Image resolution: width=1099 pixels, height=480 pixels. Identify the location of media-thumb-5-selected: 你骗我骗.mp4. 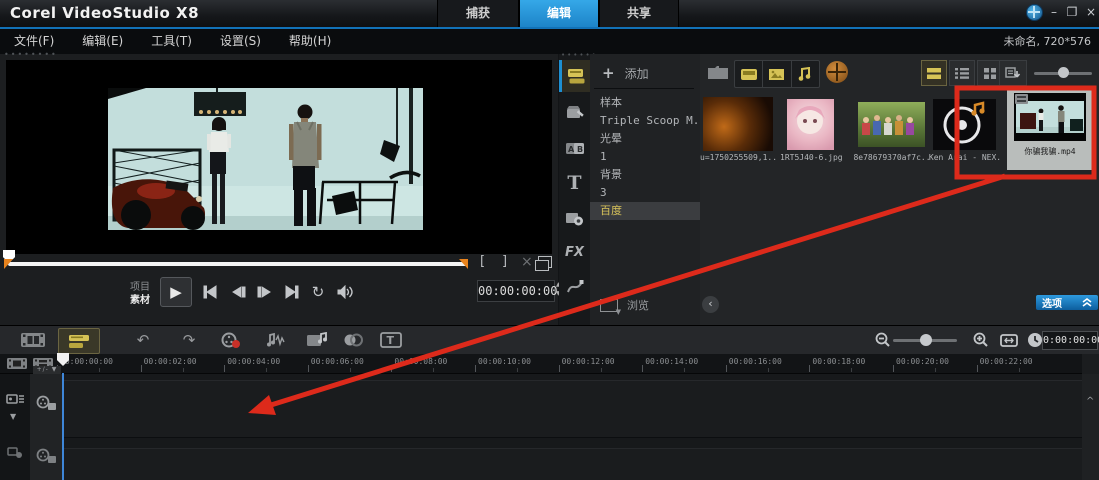
(1050, 129).